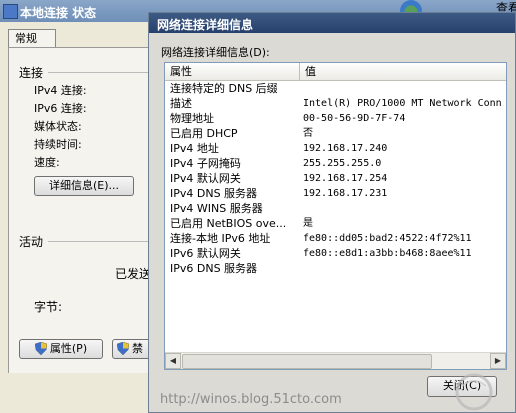 Image resolution: width=516 pixels, height=413 pixels. What do you see at coordinates (10, 11) in the screenshot?
I see `network-connection-icon` at bounding box center [10, 11].